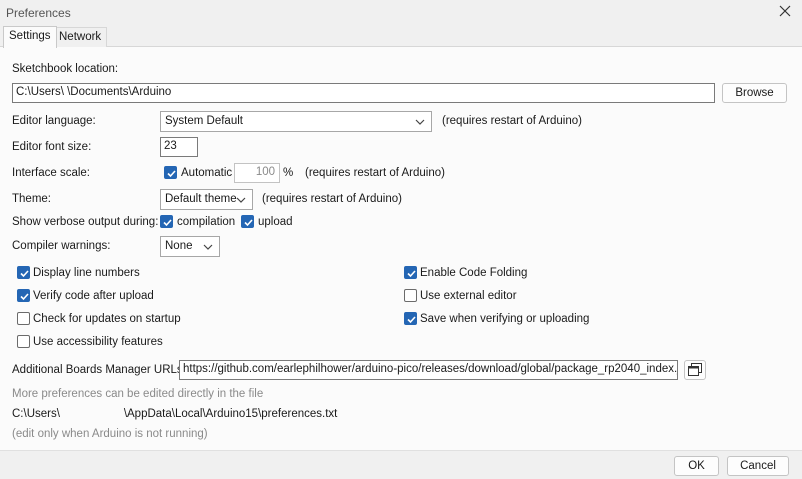 This screenshot has width=802, height=479. I want to click on ok-button: OK, so click(696, 466).